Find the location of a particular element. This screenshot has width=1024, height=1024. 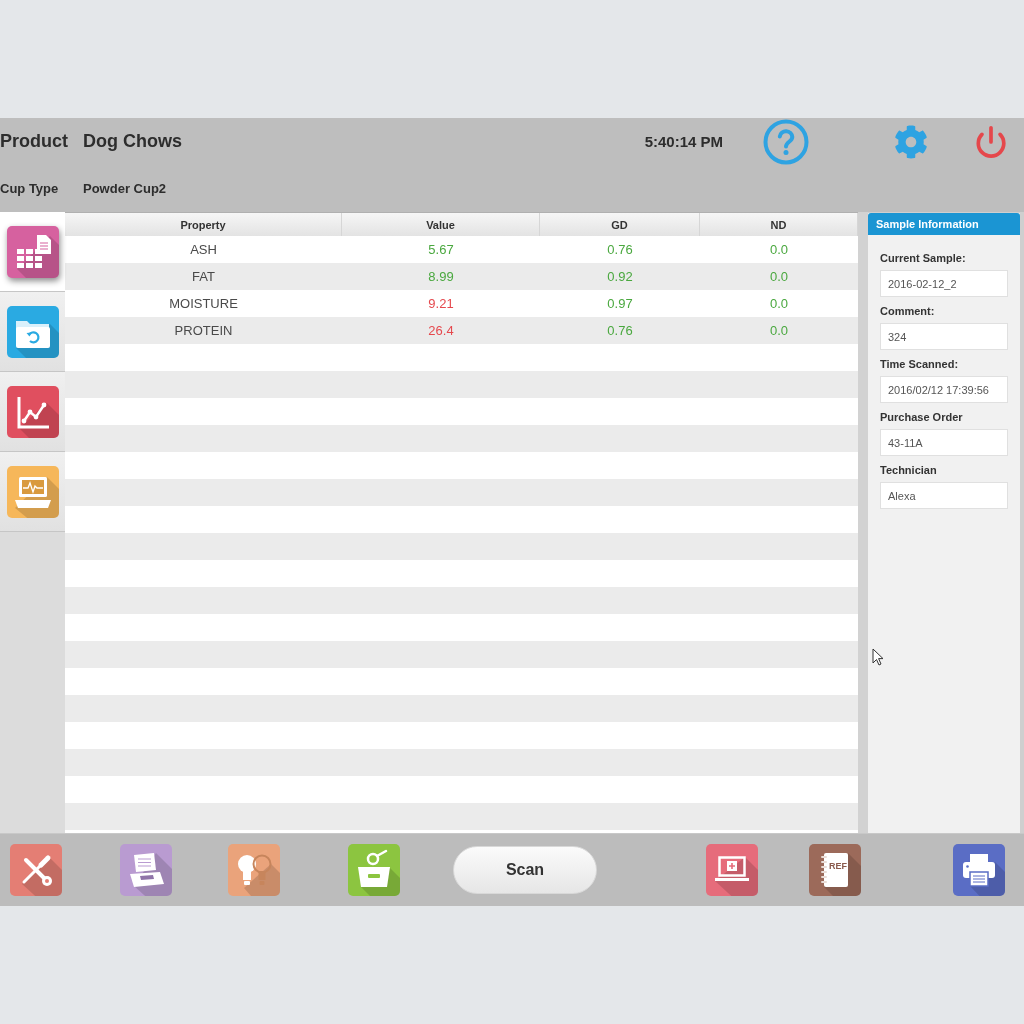

notebook-icon is located at coordinates (835, 870).